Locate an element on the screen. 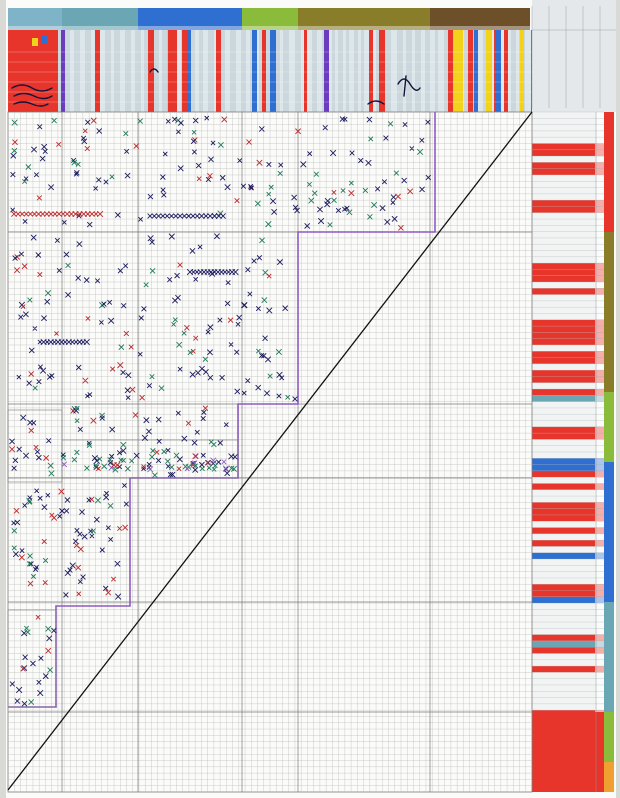 The image size is (620, 798). header-small-square is located at coordinates (35, 42).